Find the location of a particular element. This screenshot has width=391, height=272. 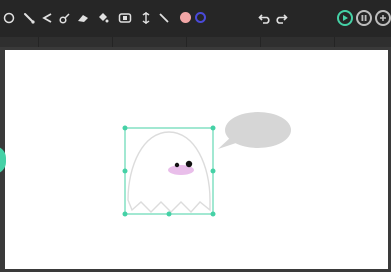

width-tool-icon is located at coordinates (146, 18).